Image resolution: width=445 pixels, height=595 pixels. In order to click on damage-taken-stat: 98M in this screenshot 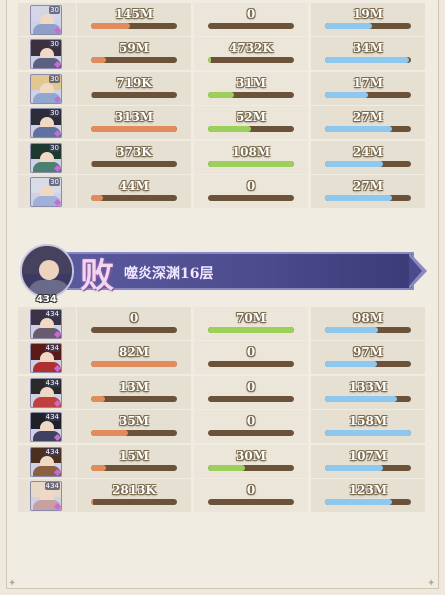, I will do `click(368, 323)`.